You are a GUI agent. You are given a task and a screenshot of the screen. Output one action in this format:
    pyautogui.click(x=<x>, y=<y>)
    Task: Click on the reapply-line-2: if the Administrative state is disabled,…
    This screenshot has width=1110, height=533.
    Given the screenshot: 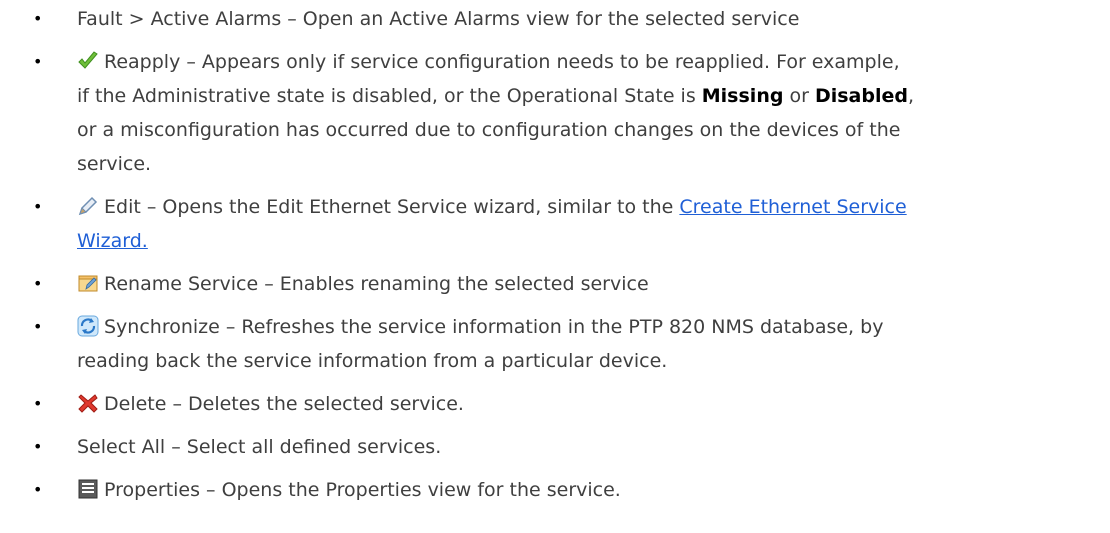 What is the action you would take?
    pyautogui.click(x=587, y=96)
    